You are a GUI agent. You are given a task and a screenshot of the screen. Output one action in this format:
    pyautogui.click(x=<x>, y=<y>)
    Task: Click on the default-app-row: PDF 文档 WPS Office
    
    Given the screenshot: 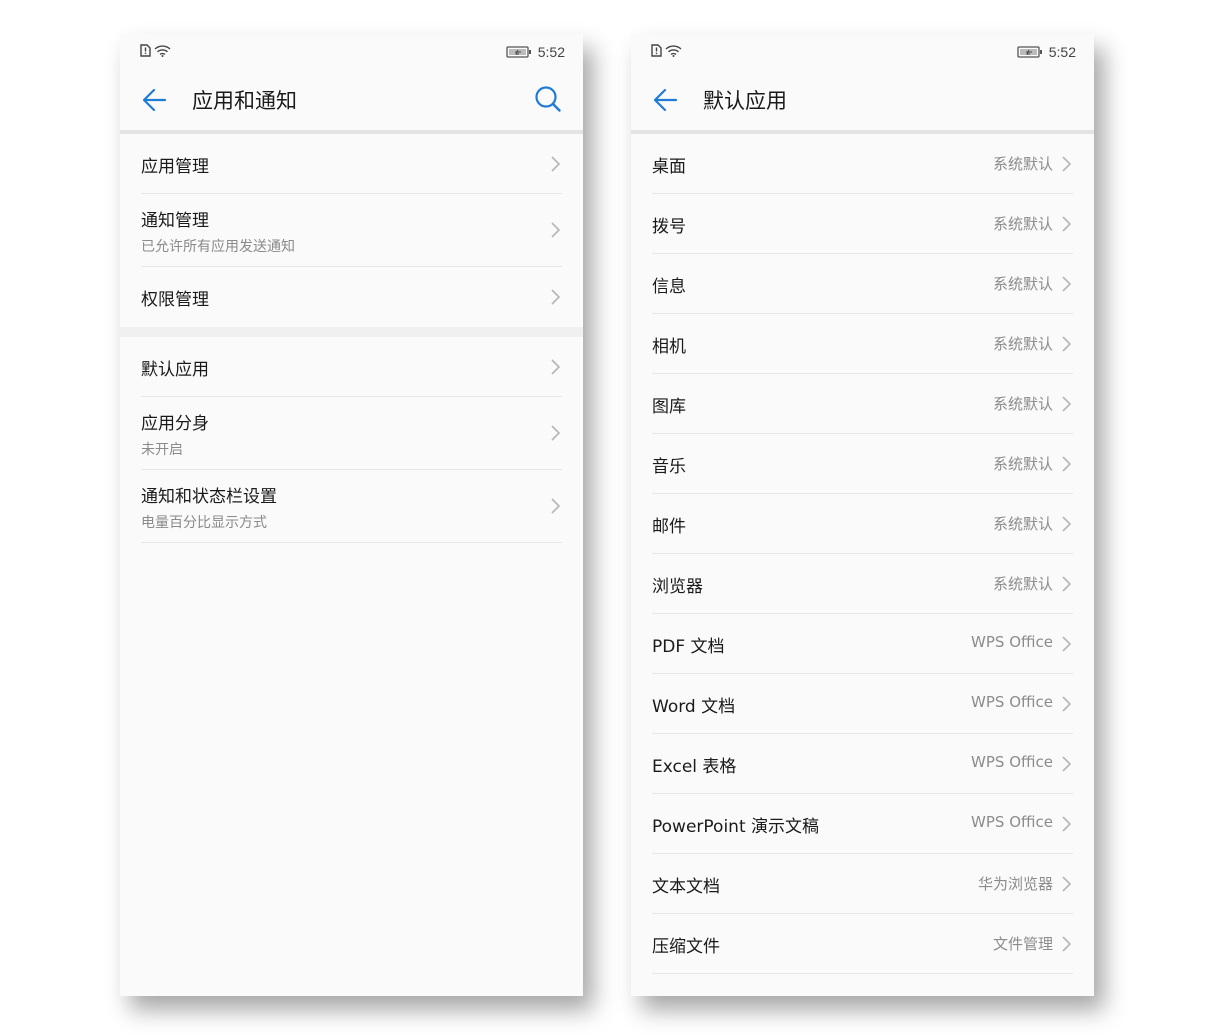 What is the action you would take?
    pyautogui.click(x=862, y=644)
    